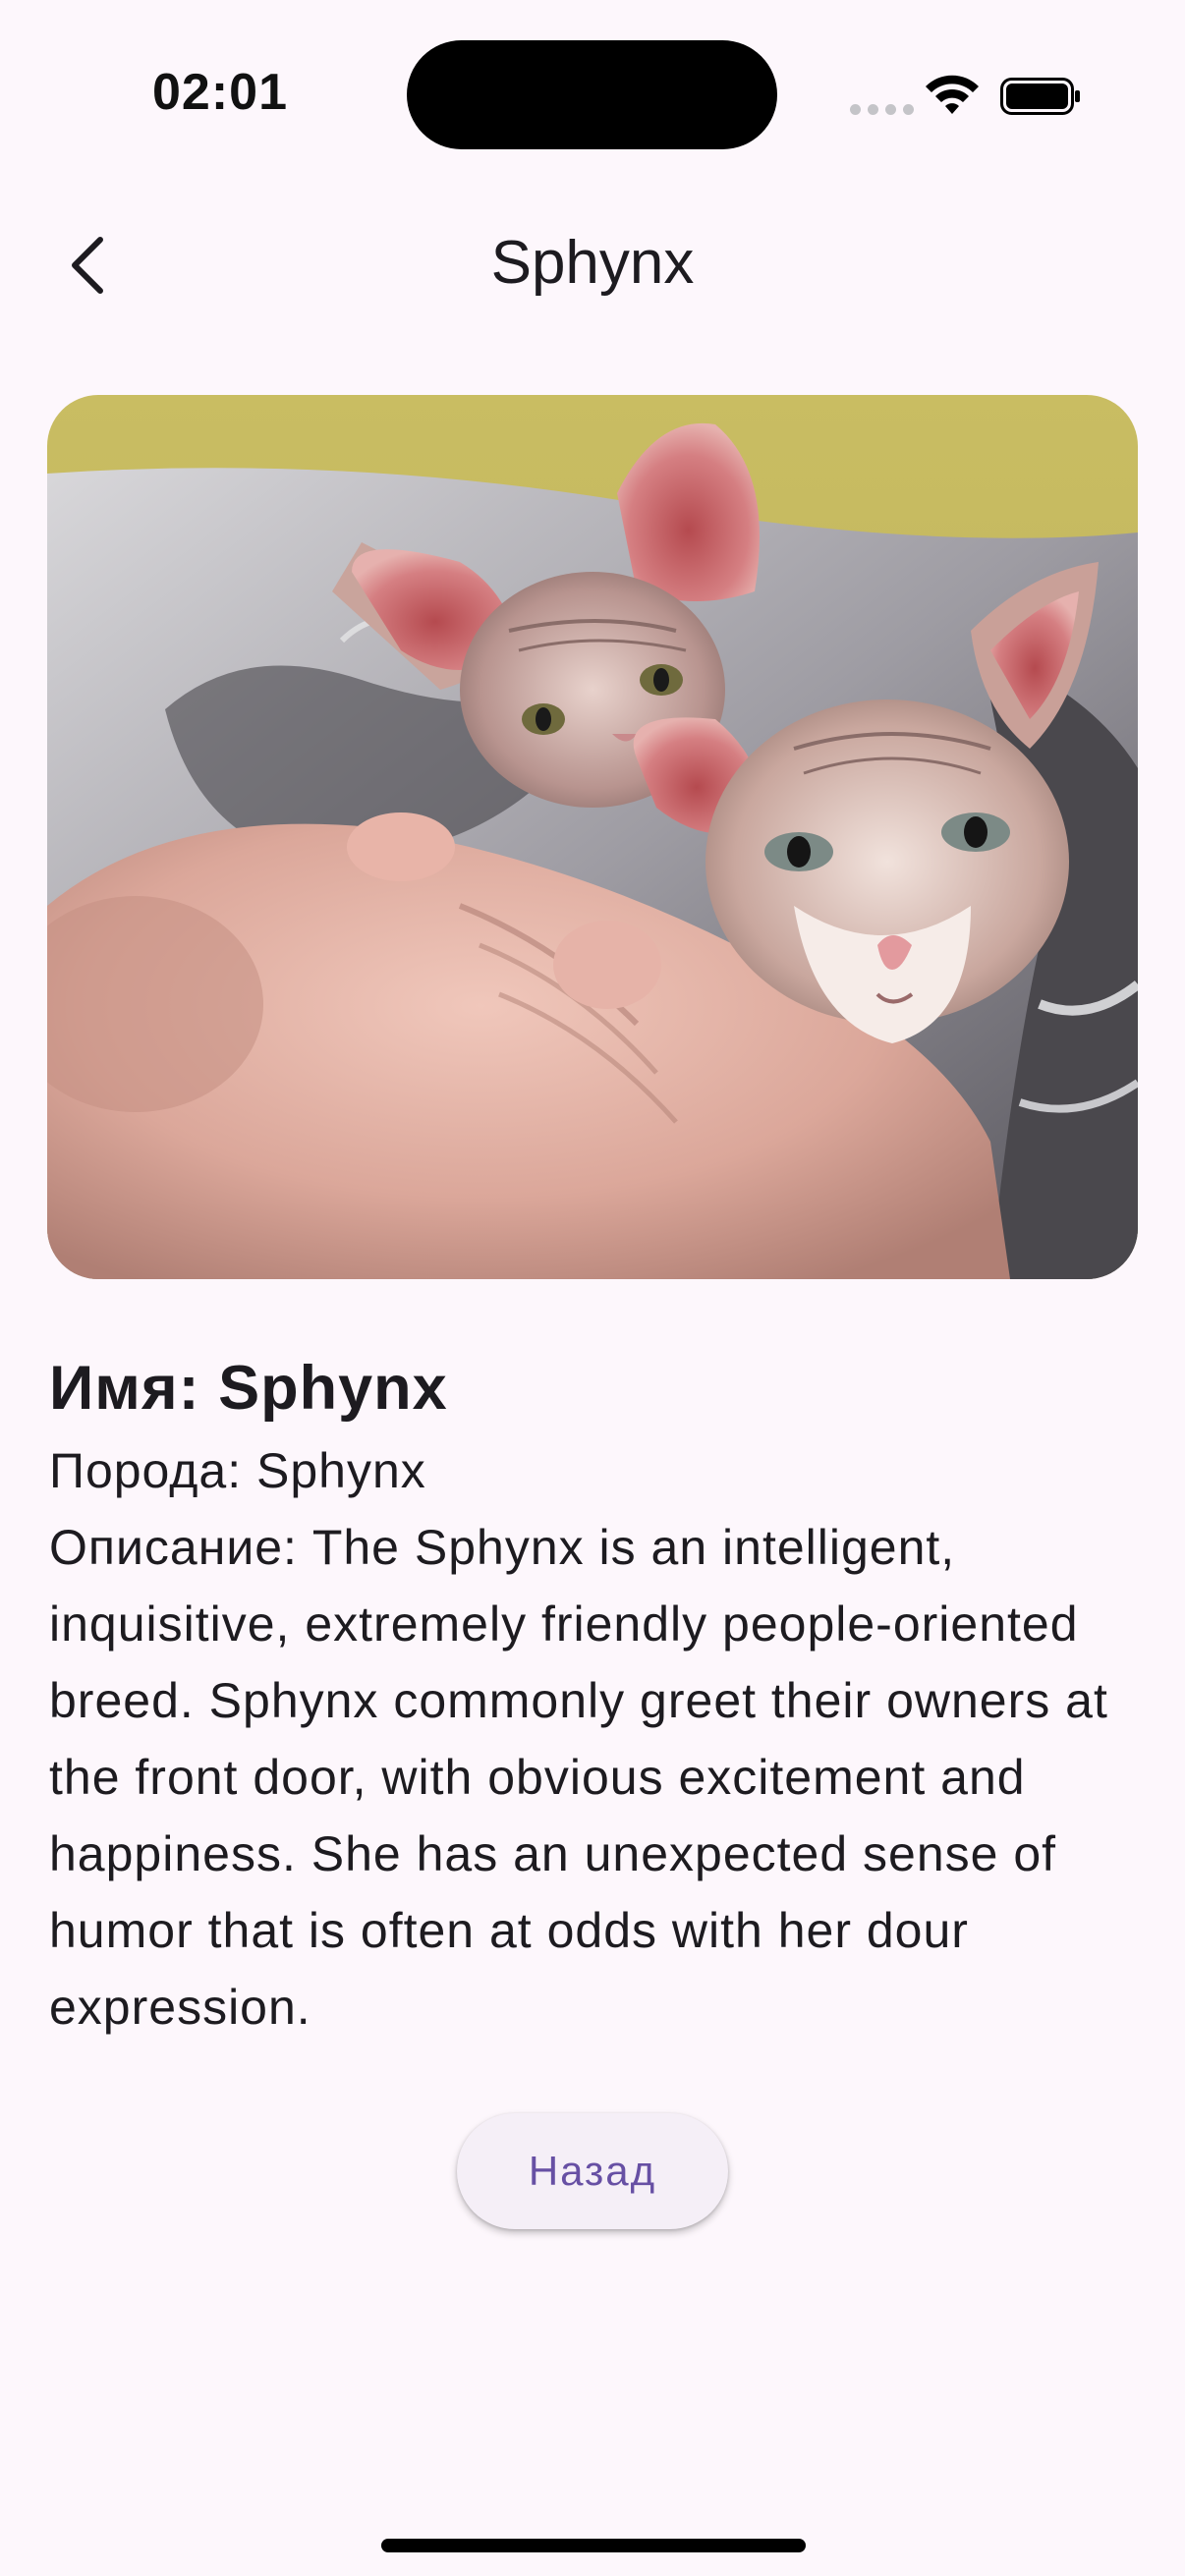 The width and height of the screenshot is (1185, 2576). Describe the element at coordinates (249, 1388) in the screenshot. I see `cat-name: Имя: Sphynx` at that location.